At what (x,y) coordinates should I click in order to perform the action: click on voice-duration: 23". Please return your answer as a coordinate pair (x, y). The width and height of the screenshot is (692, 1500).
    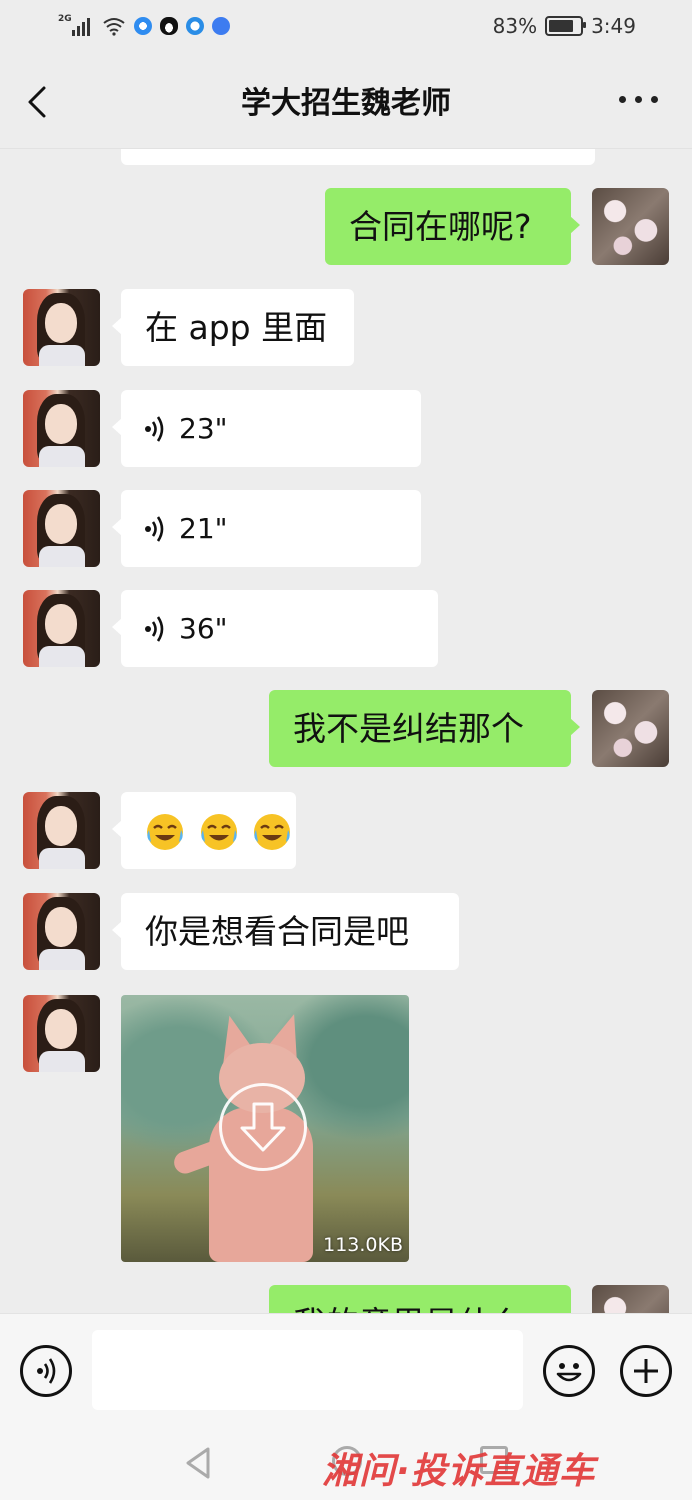
    Looking at the image, I should click on (203, 428).